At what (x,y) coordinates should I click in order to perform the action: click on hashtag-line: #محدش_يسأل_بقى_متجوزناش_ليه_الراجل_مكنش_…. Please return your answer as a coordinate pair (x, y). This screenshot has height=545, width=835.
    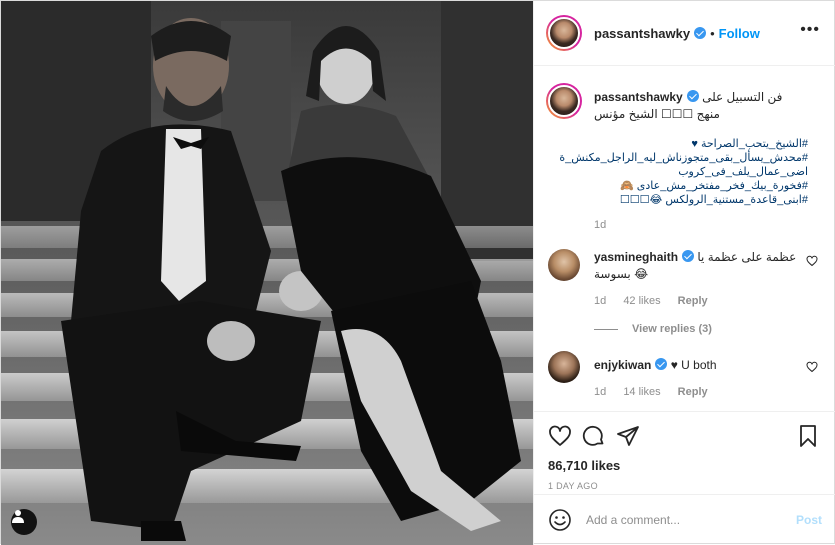
    Looking at the image, I should click on (683, 165).